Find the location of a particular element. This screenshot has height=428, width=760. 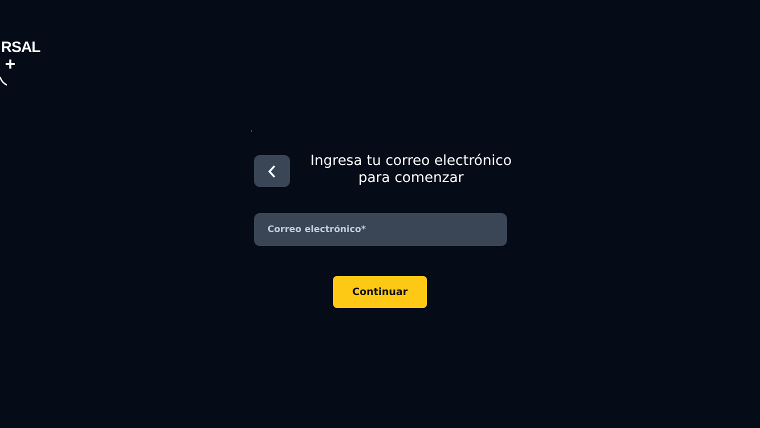

logo-wordmark: RSAL is located at coordinates (20, 47).